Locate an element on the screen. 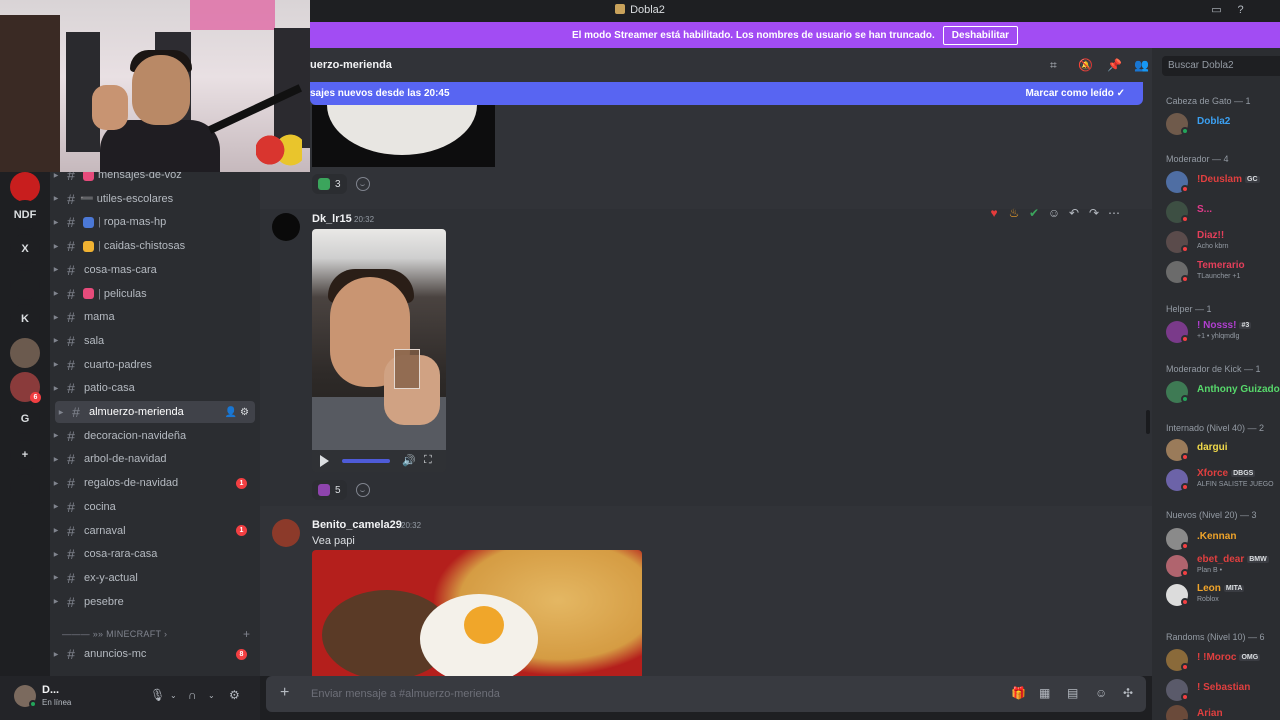 This screenshot has height=720, width=1280. volume-icon: 🔊 is located at coordinates (409, 460).